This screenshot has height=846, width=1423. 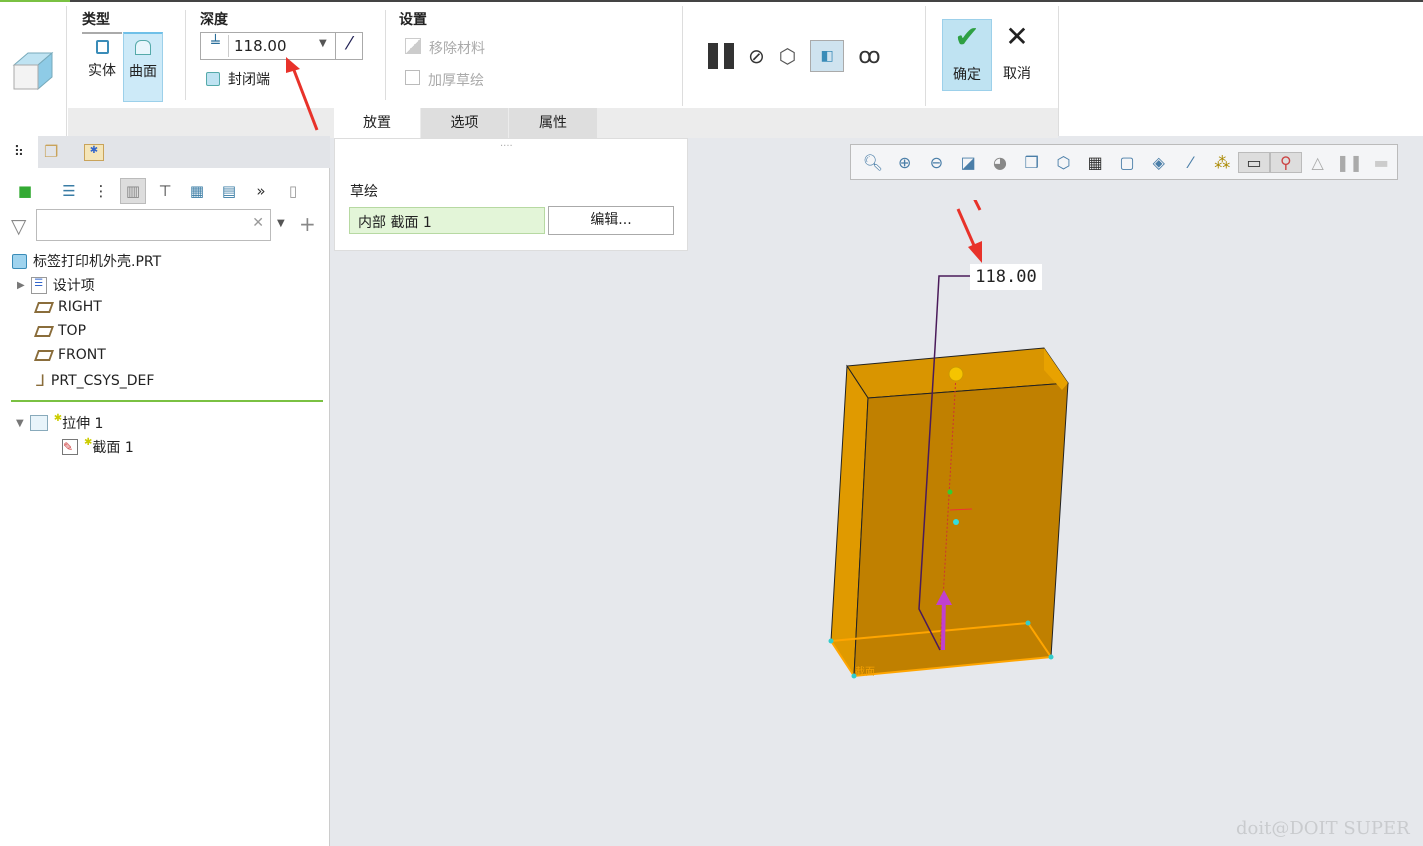 I want to click on depth-dimension: 118.00, so click(x=1006, y=277).